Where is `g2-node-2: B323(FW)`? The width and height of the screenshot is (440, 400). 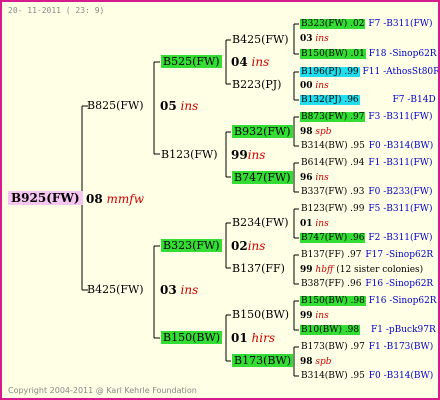
g2-node-2: B323(FW) is located at coordinates (191, 246).